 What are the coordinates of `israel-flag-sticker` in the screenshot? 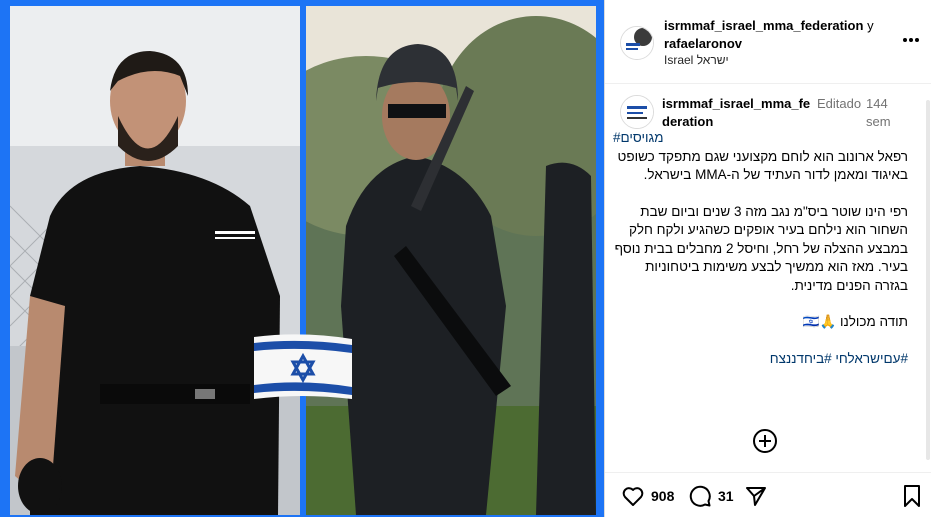 It's located at (303, 368).